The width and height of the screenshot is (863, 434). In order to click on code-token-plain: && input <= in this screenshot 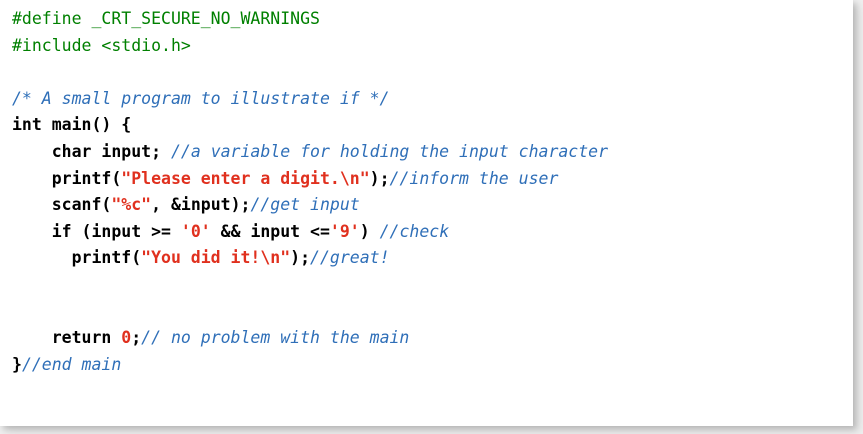, I will do `click(270, 231)`.